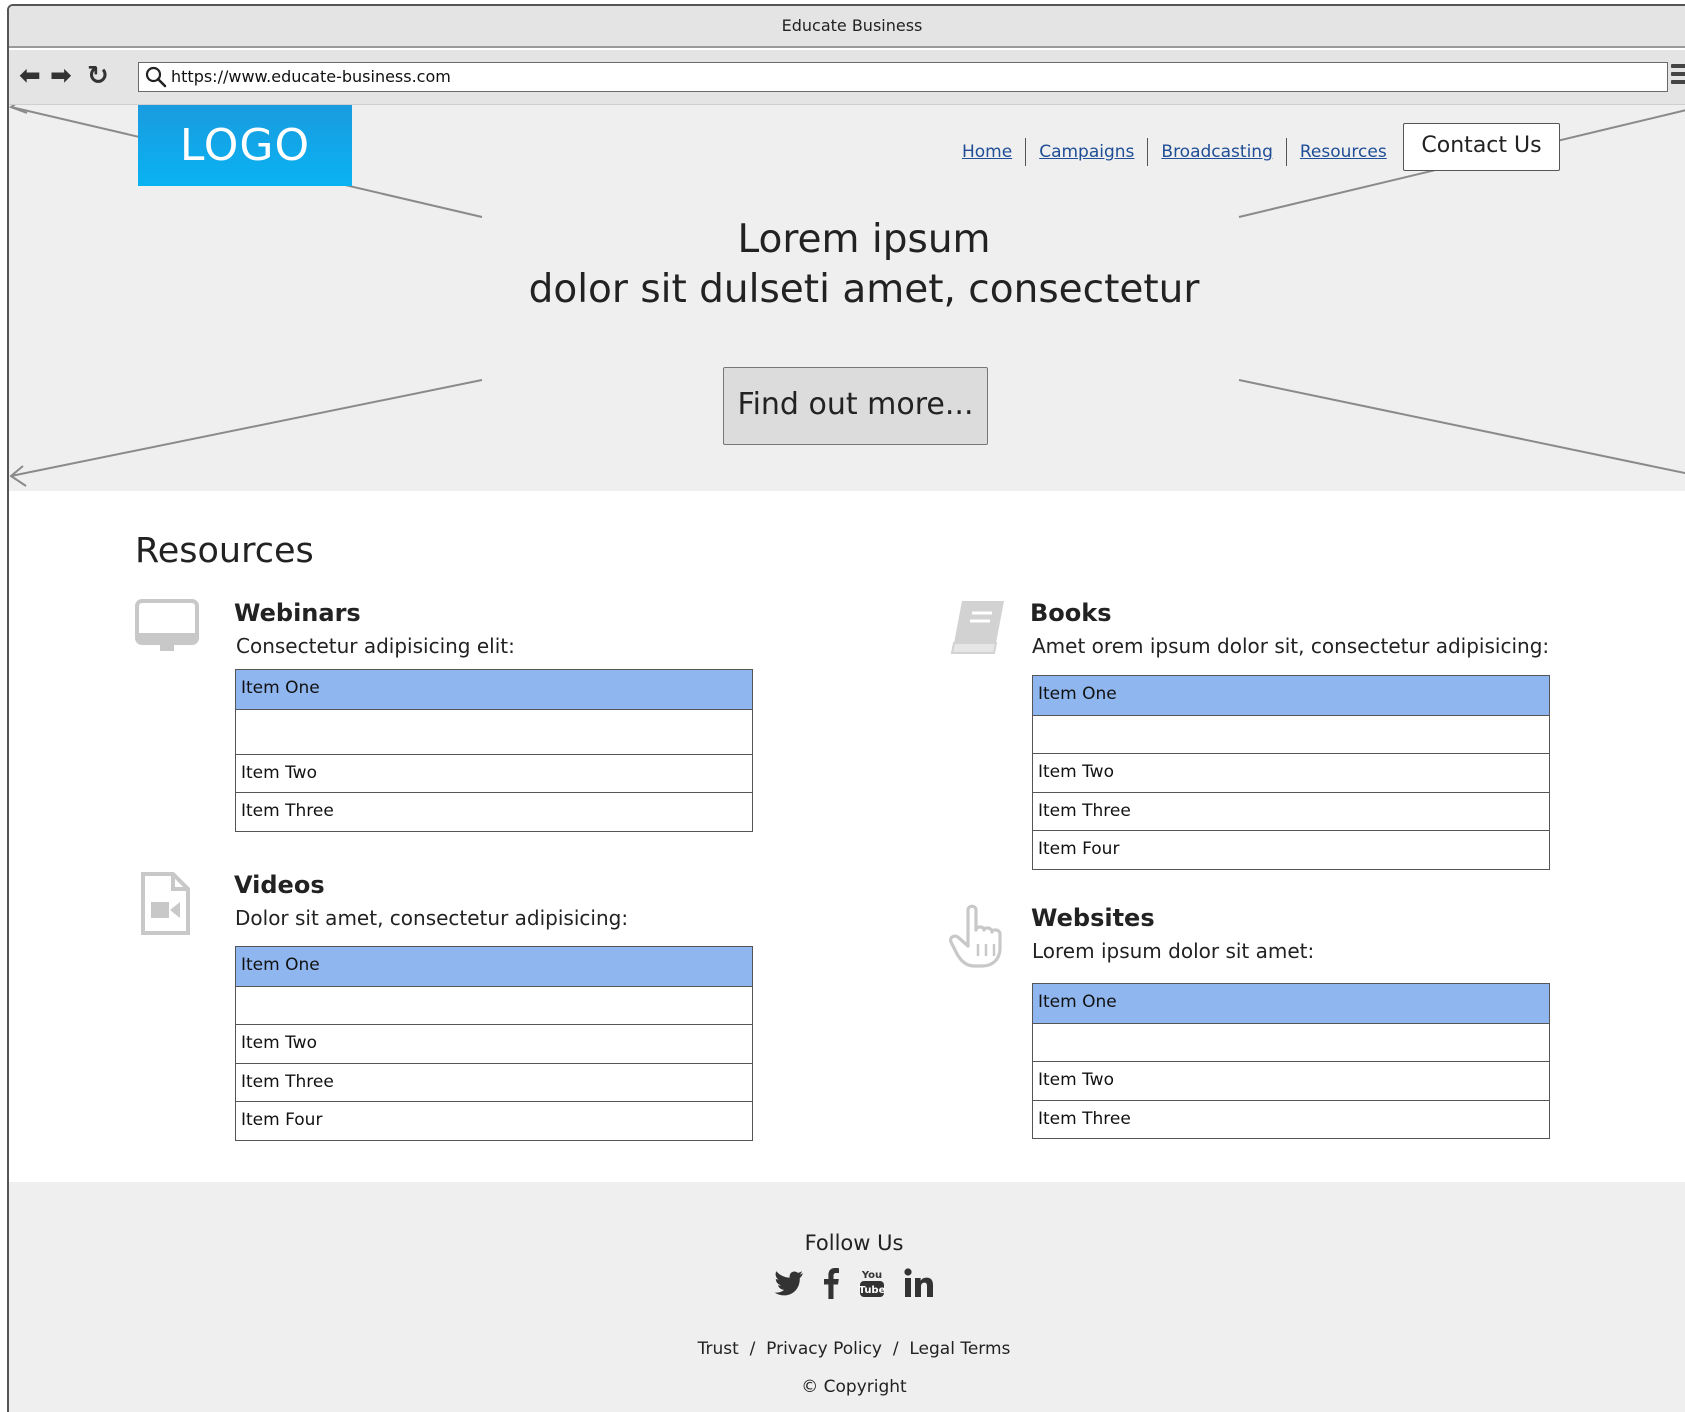  What do you see at coordinates (432, 918) in the screenshot?
I see `videos-description: Dolor sit amet, consectetur adipisicing:` at bounding box center [432, 918].